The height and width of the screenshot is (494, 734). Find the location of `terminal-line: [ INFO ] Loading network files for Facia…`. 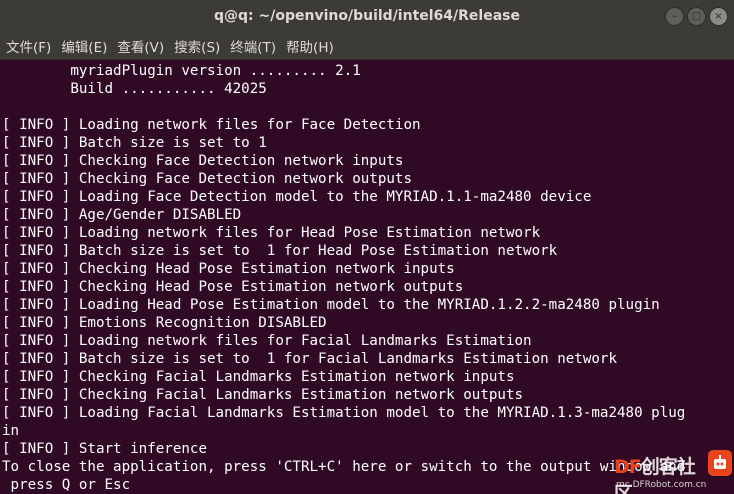

terminal-line: [ INFO ] Loading network files for Facia… is located at coordinates (267, 341).